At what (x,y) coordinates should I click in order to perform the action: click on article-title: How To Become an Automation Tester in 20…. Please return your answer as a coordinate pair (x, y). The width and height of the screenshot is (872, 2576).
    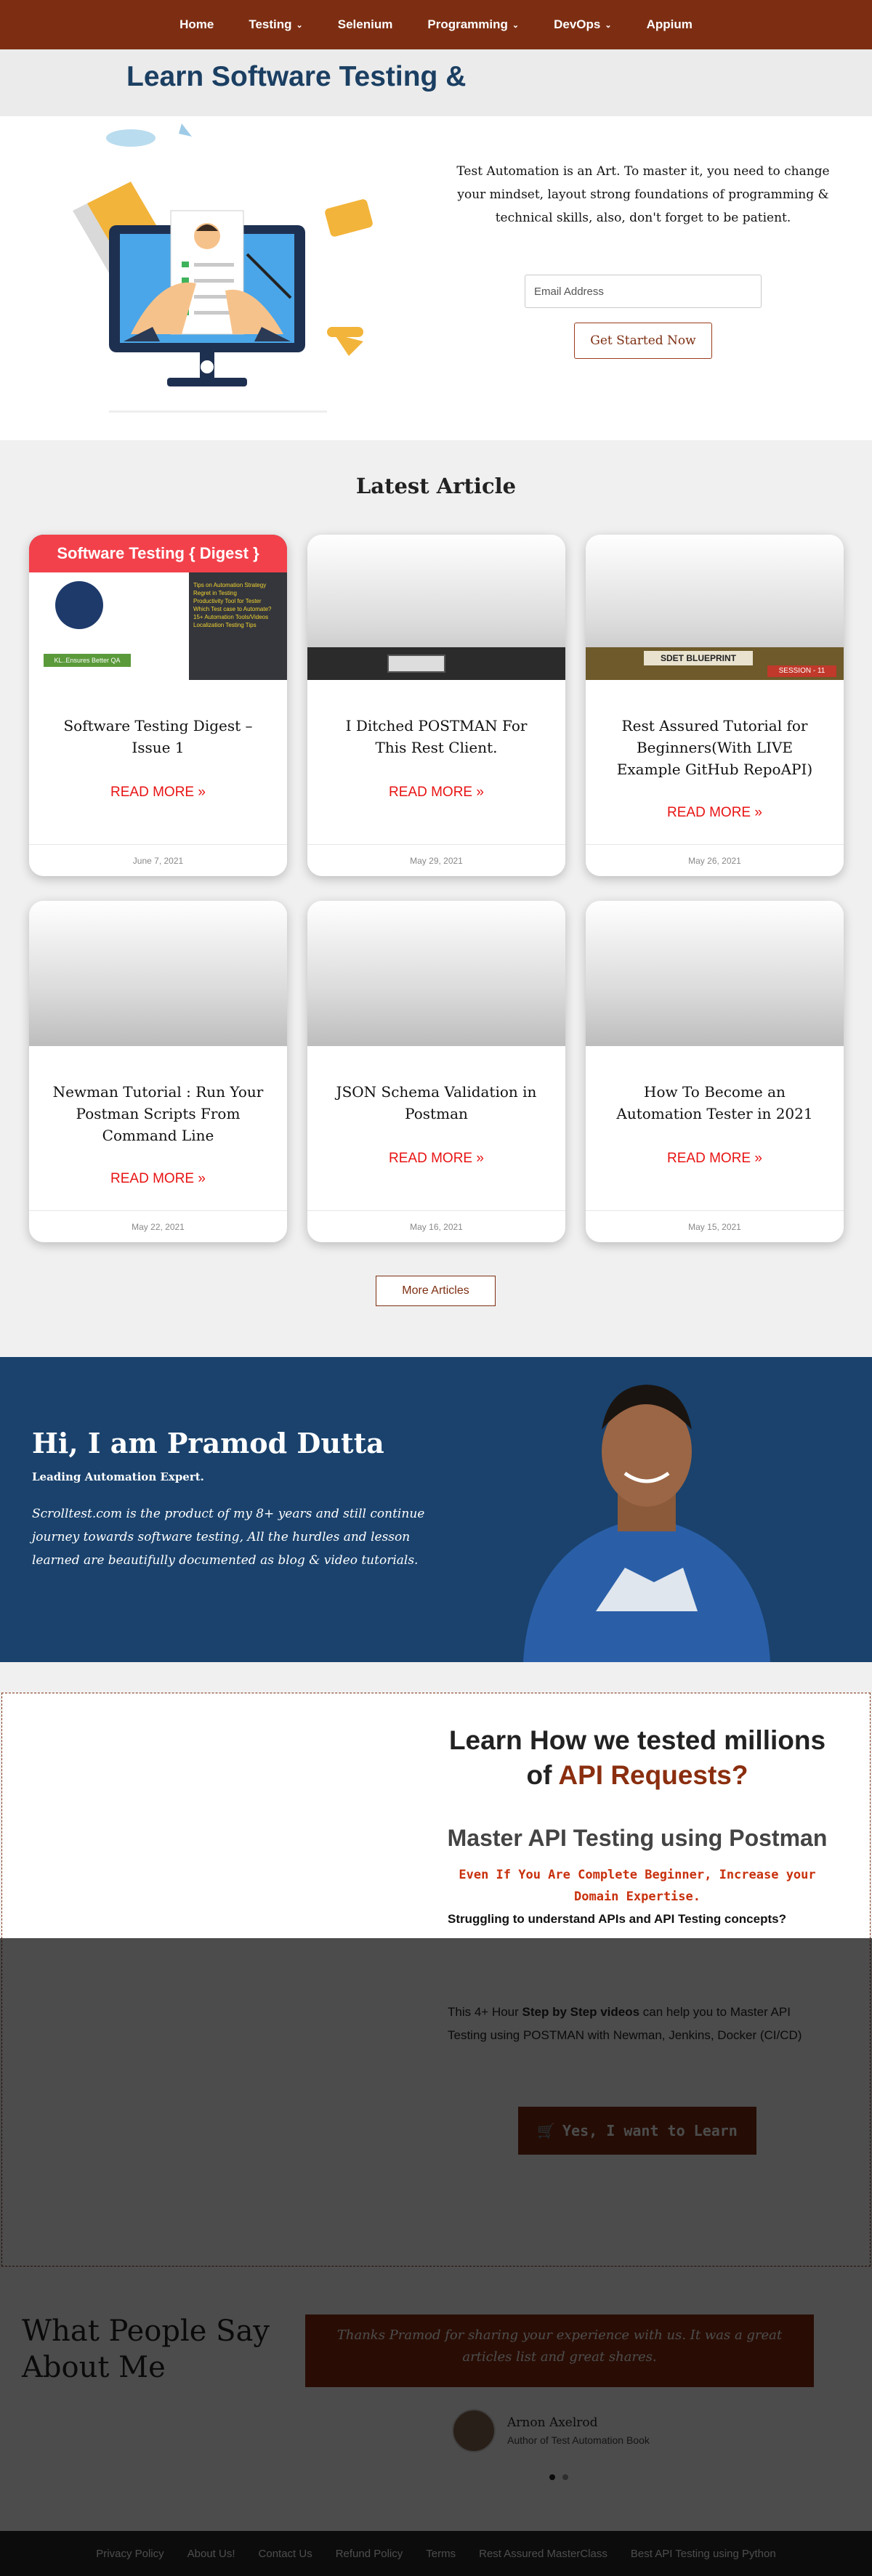
    Looking at the image, I should click on (714, 1103).